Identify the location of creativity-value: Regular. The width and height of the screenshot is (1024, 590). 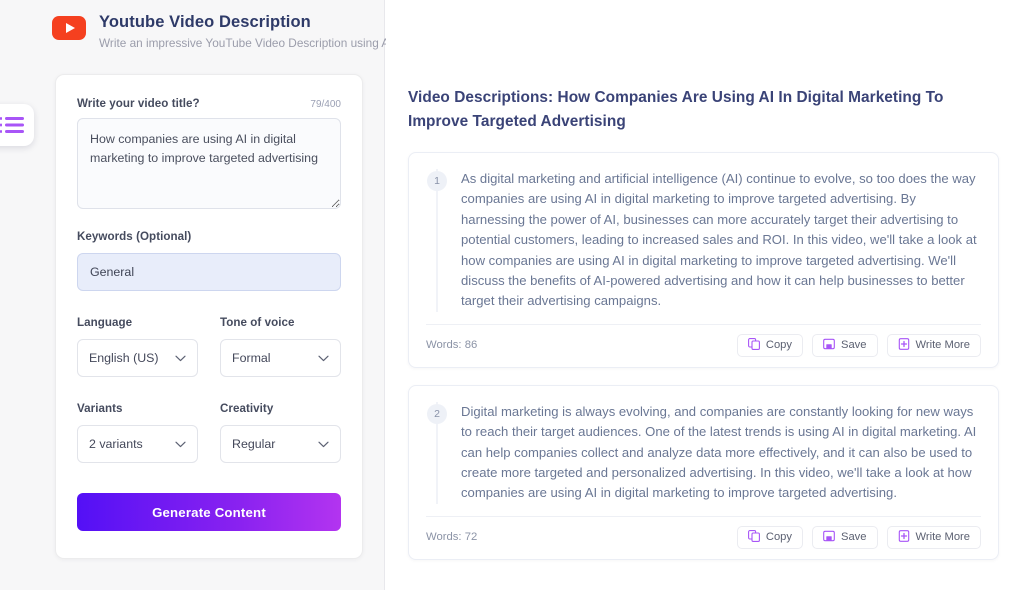
(254, 444).